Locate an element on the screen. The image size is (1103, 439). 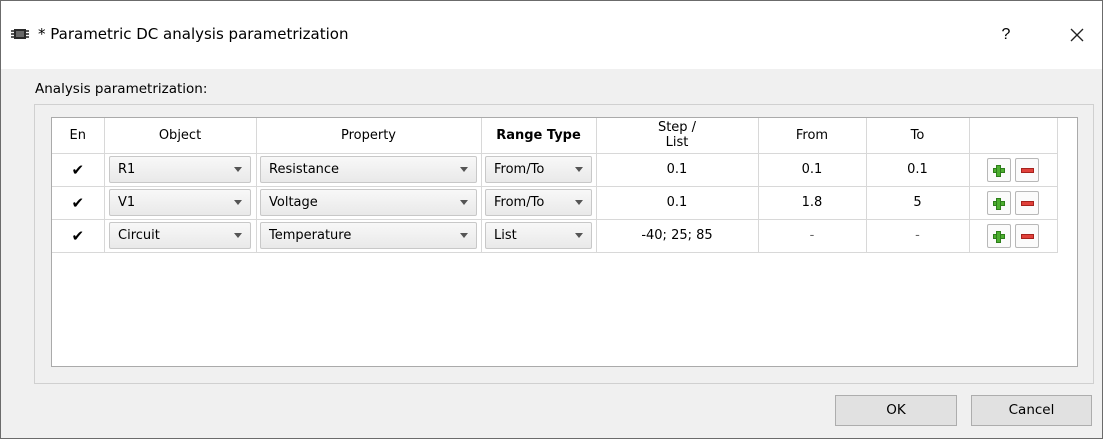
header-range-type: Range Type is located at coordinates (539, 136).